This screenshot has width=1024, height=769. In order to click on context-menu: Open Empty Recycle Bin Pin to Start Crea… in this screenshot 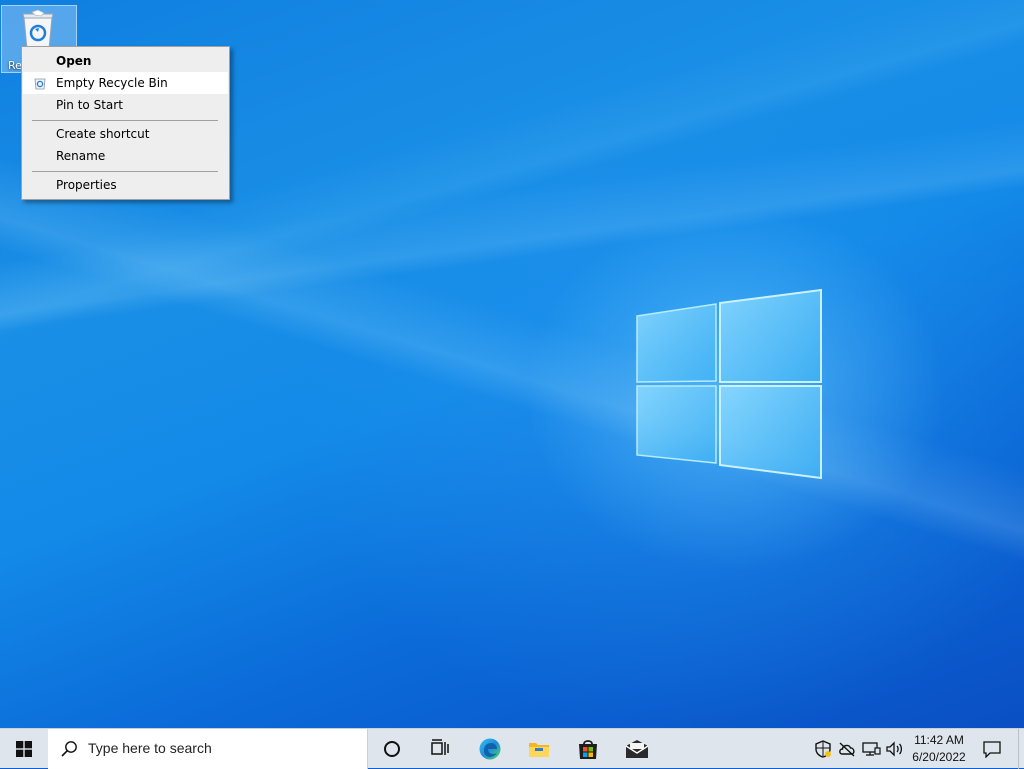, I will do `click(125, 123)`.